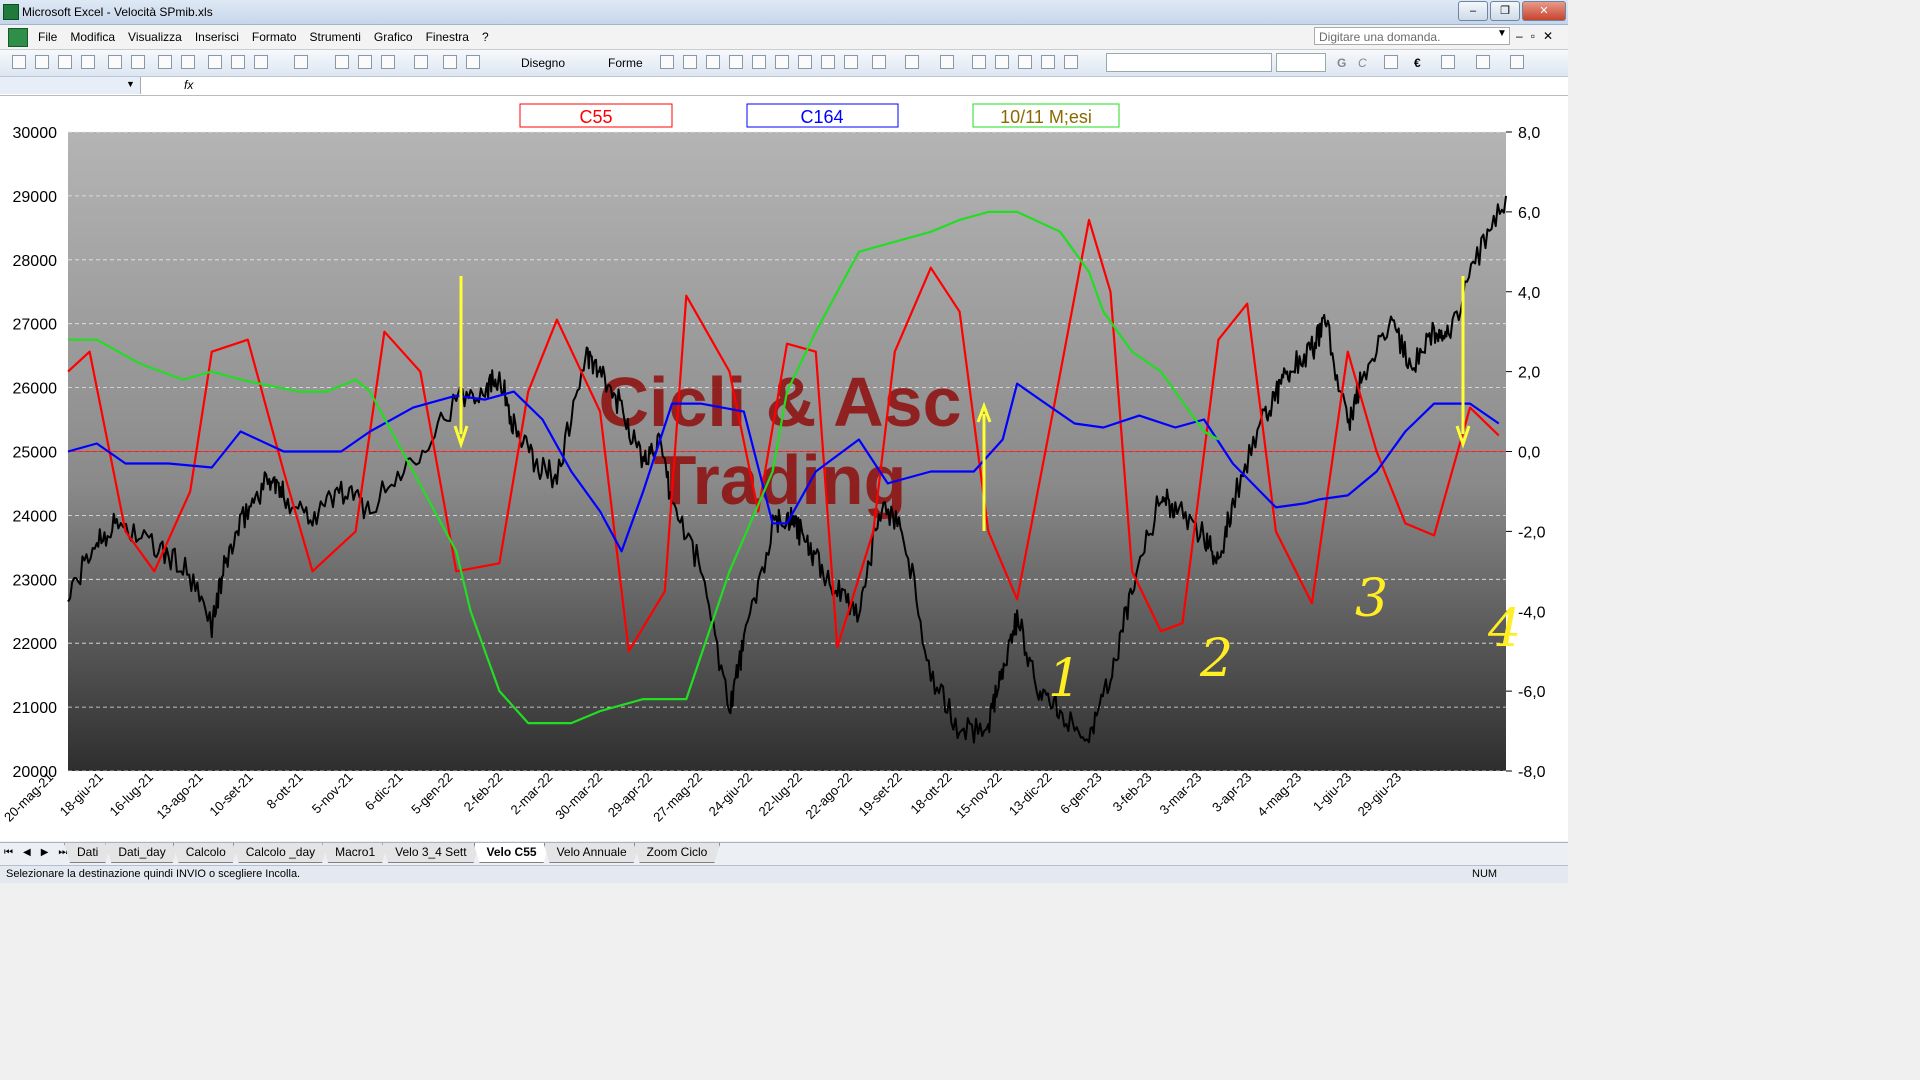 The height and width of the screenshot is (1080, 1920). I want to click on x-tick-label: 18-giu-21, so click(81, 794).